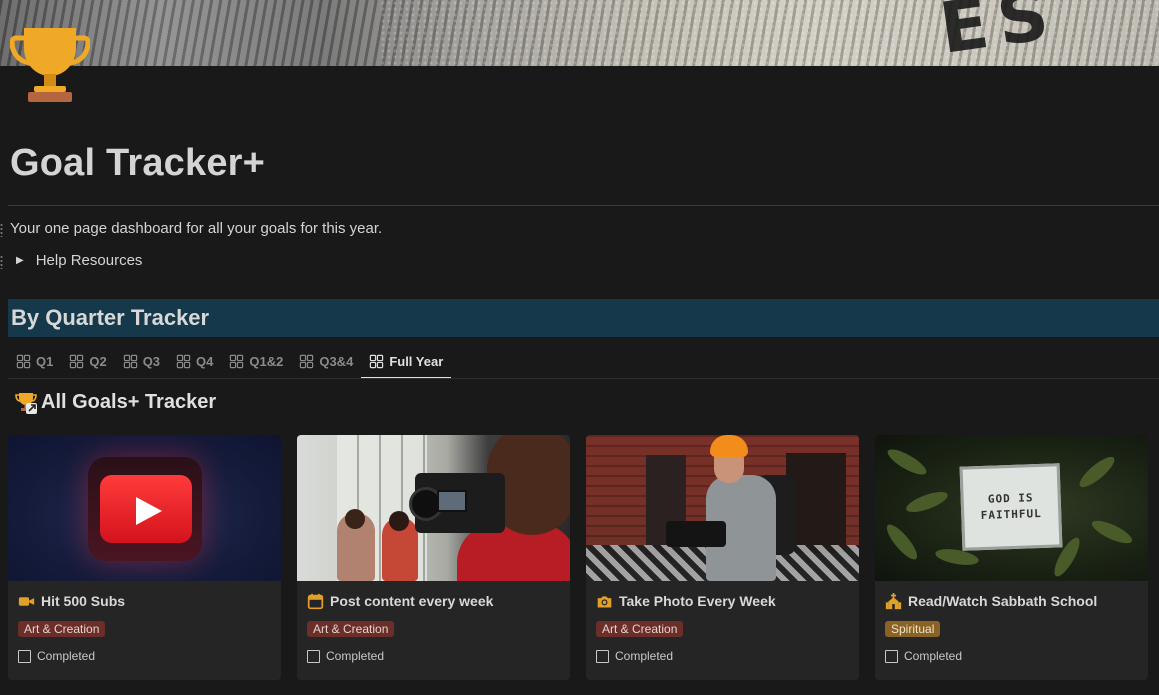  What do you see at coordinates (416, 361) in the screenshot?
I see `tab-label: Full Year` at bounding box center [416, 361].